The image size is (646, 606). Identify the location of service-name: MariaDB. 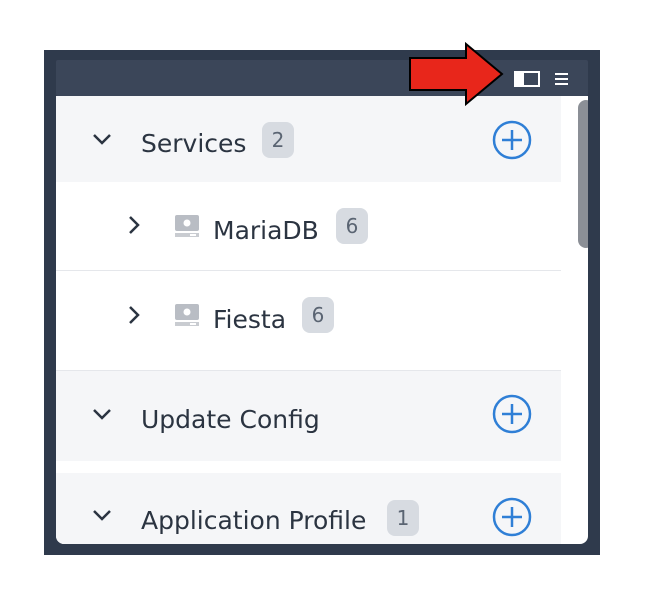
(266, 230).